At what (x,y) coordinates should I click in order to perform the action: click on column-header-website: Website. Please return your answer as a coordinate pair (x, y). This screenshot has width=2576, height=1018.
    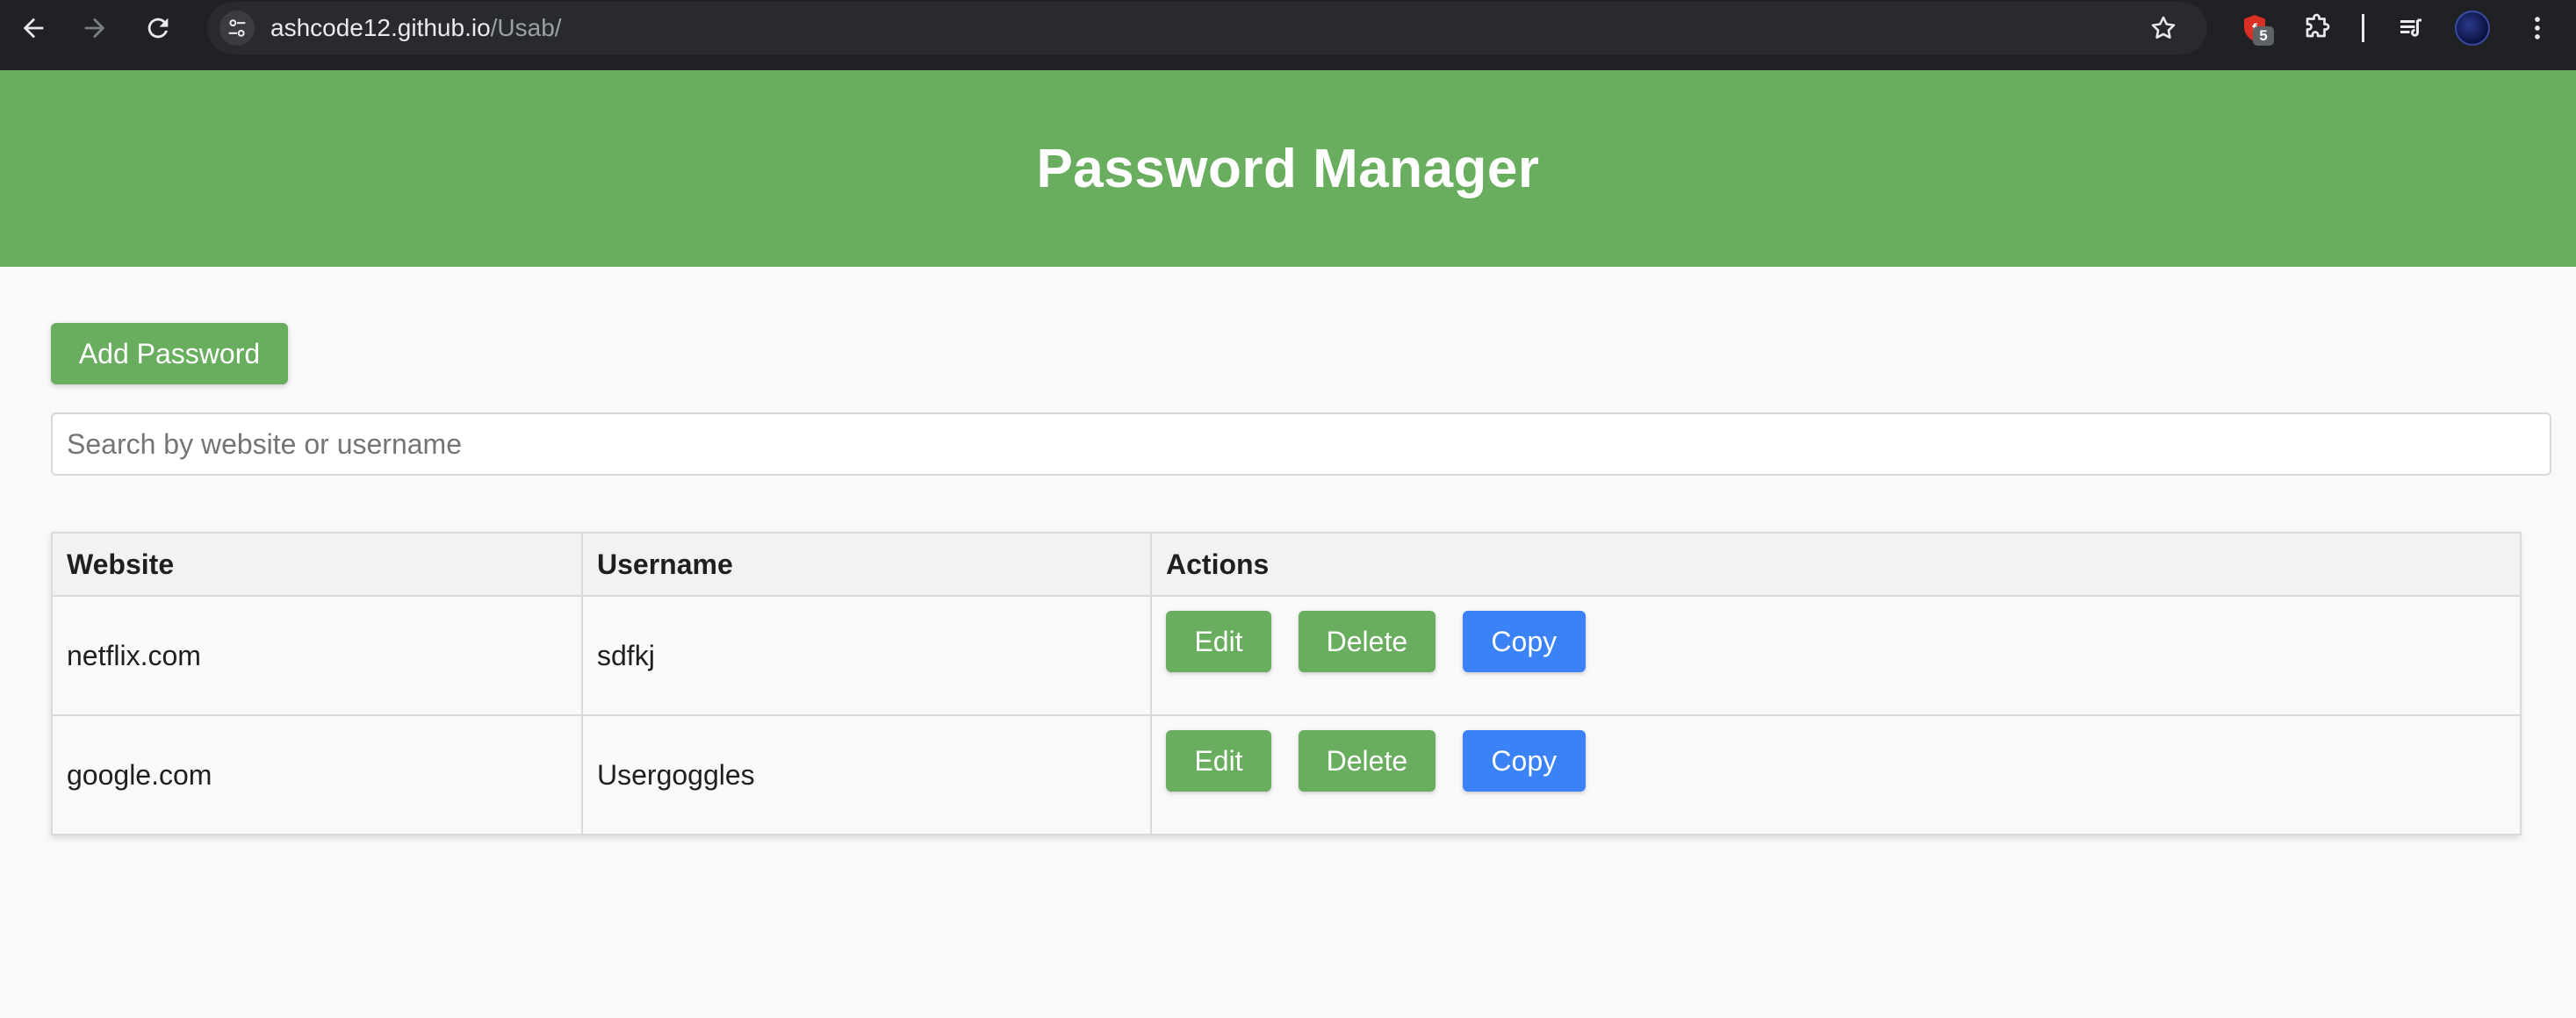
    Looking at the image, I should click on (317, 565).